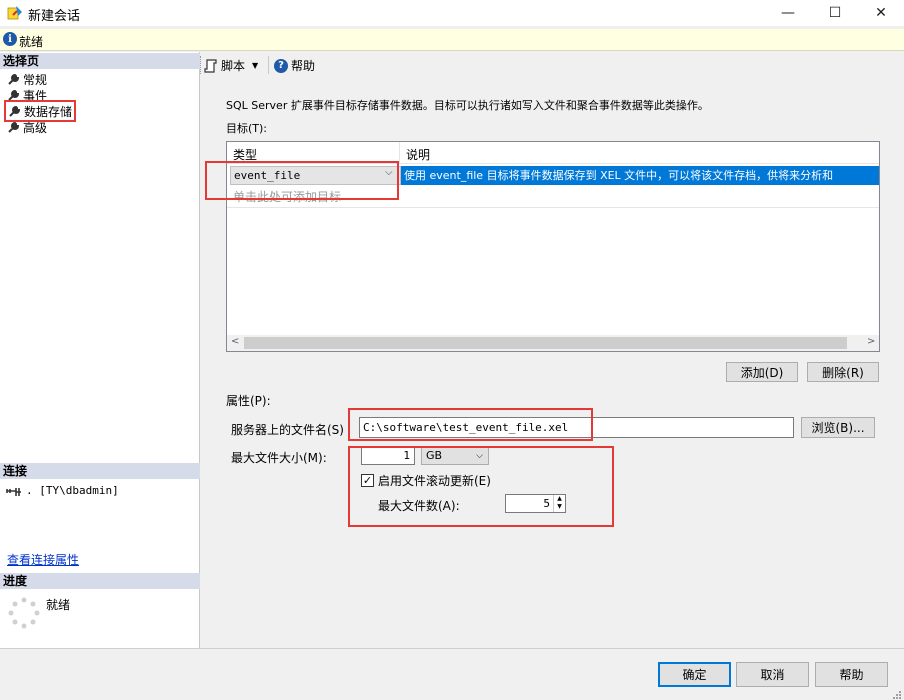  I want to click on script-button: 脚本 ▼, so click(231, 65).